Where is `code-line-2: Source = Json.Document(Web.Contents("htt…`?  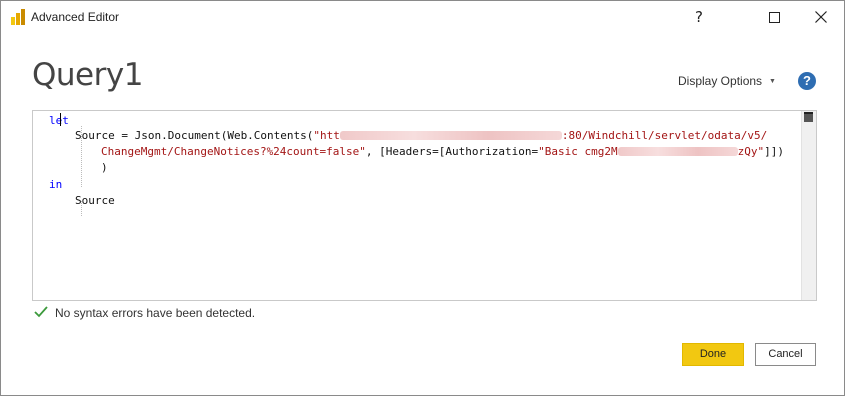 code-line-2: Source = Json.Document(Web.Contents("htt… is located at coordinates (421, 135).